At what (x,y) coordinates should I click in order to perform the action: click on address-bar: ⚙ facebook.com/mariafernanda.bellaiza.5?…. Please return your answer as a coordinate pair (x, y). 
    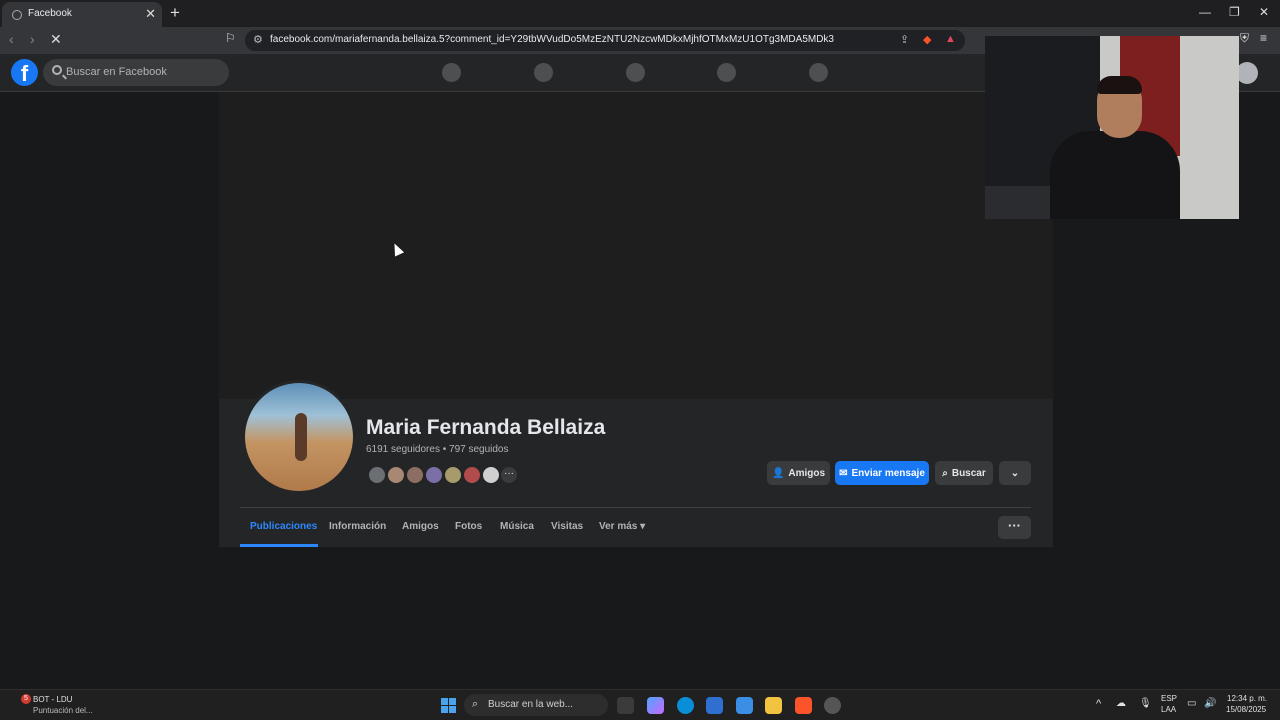
    Looking at the image, I should click on (605, 40).